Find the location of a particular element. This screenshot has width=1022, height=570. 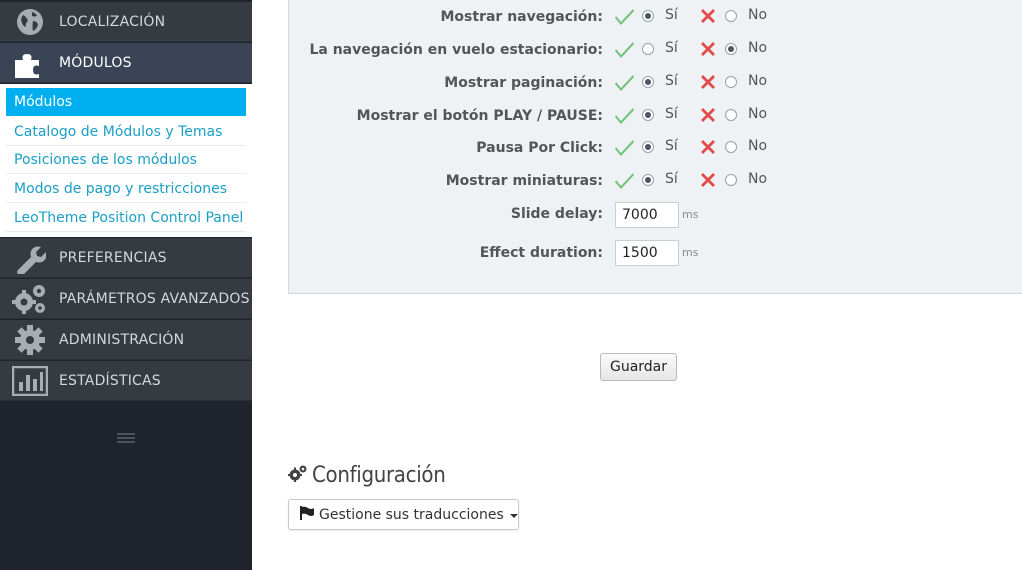

row-2-label: Mostrar paginación: is located at coordinates (523, 83).